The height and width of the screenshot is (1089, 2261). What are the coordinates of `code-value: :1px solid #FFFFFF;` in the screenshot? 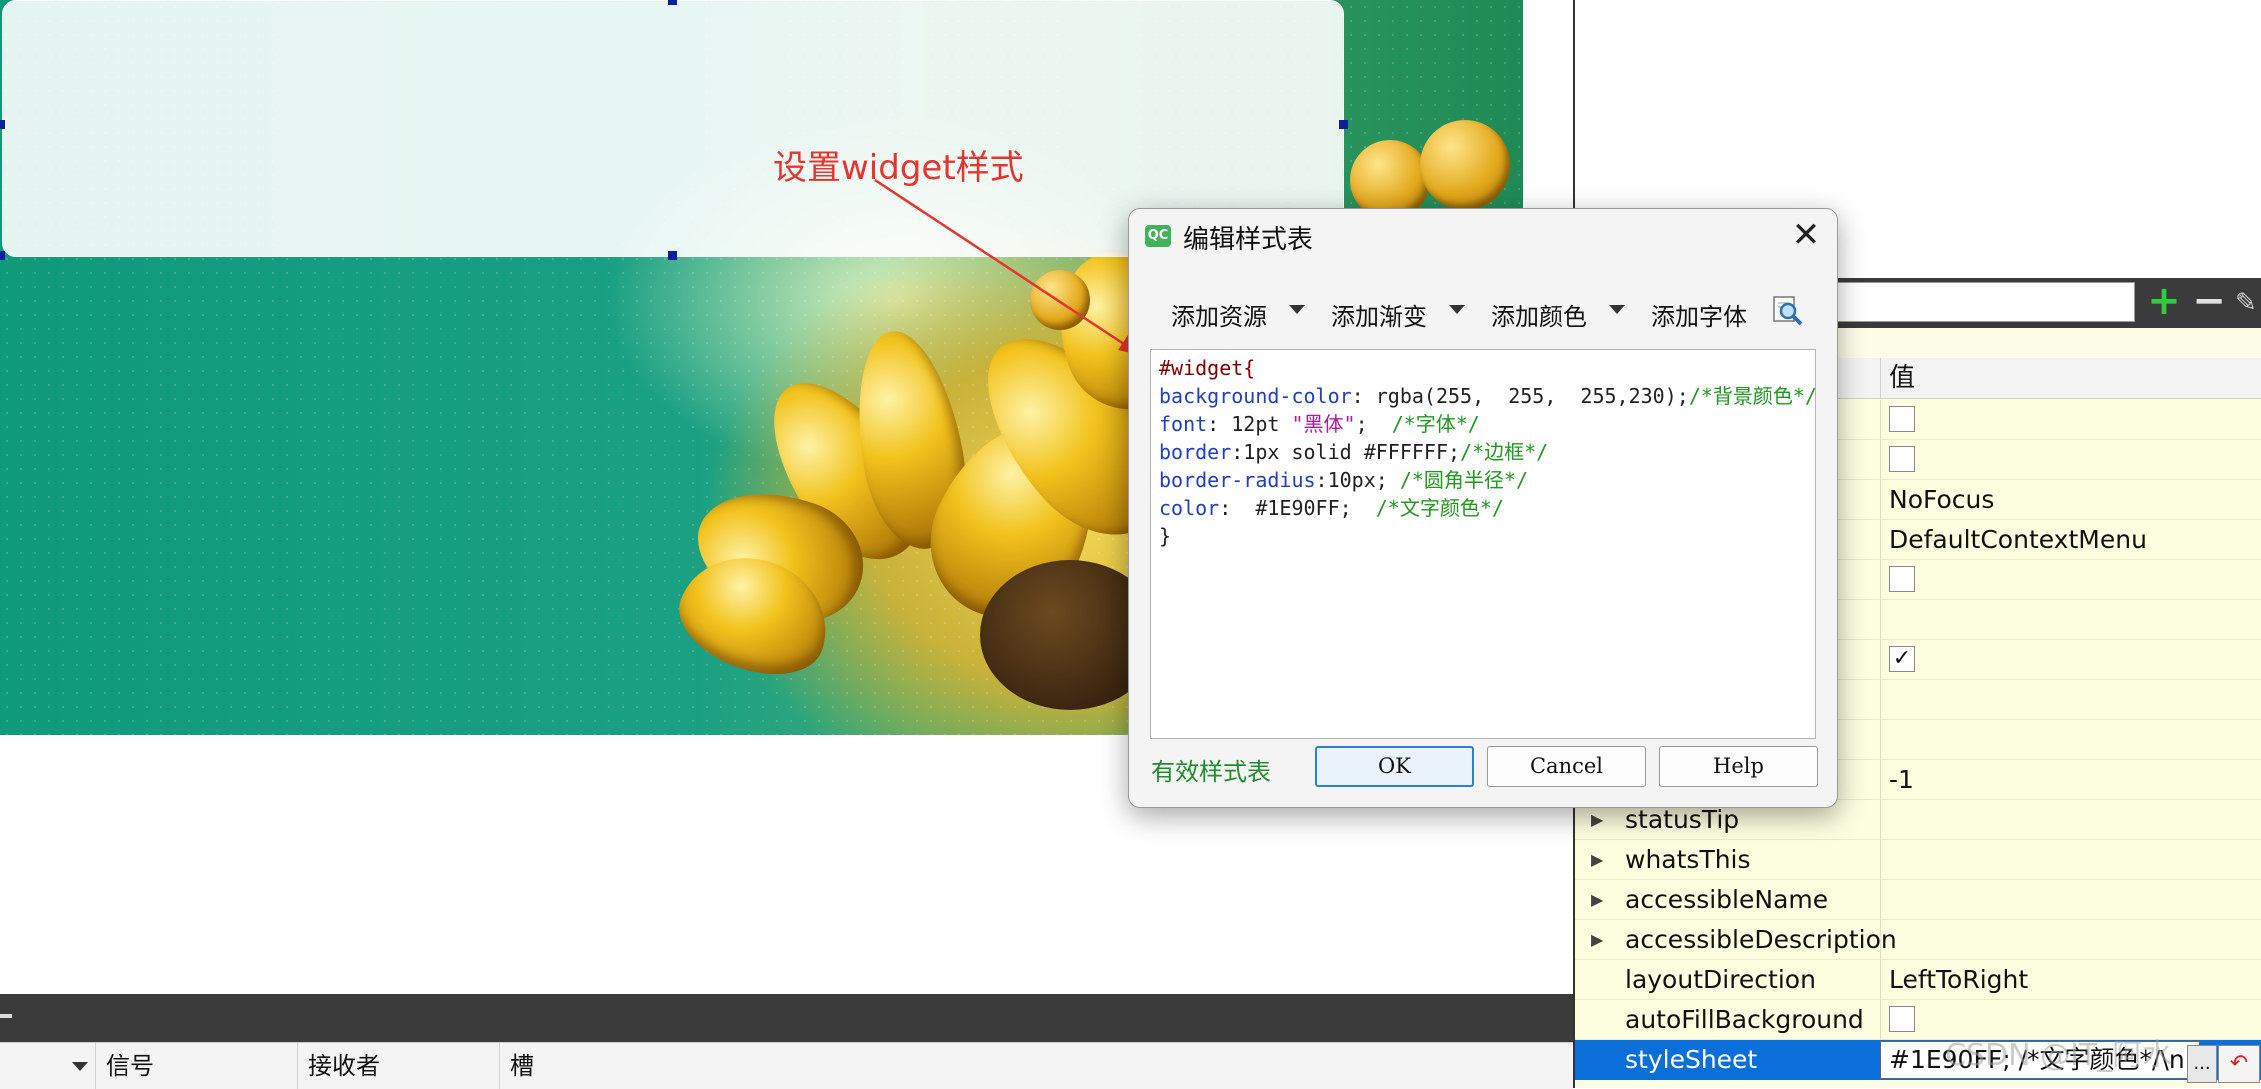 It's located at (1346, 452).